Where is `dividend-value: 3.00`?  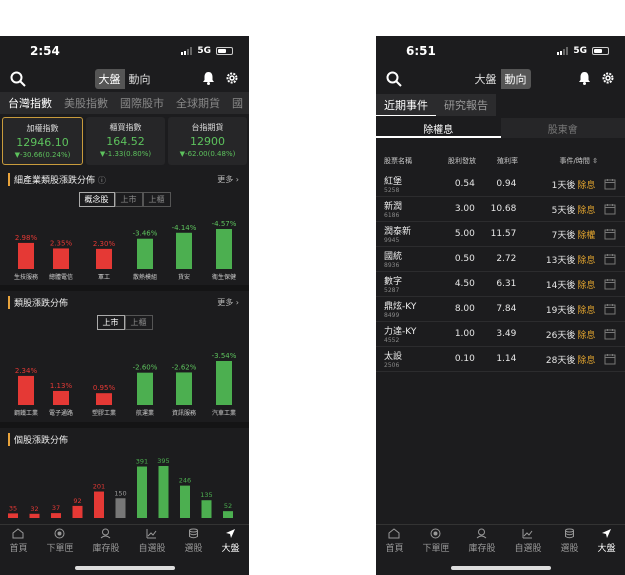
dividend-value: 3.00 is located at coordinates (464, 209).